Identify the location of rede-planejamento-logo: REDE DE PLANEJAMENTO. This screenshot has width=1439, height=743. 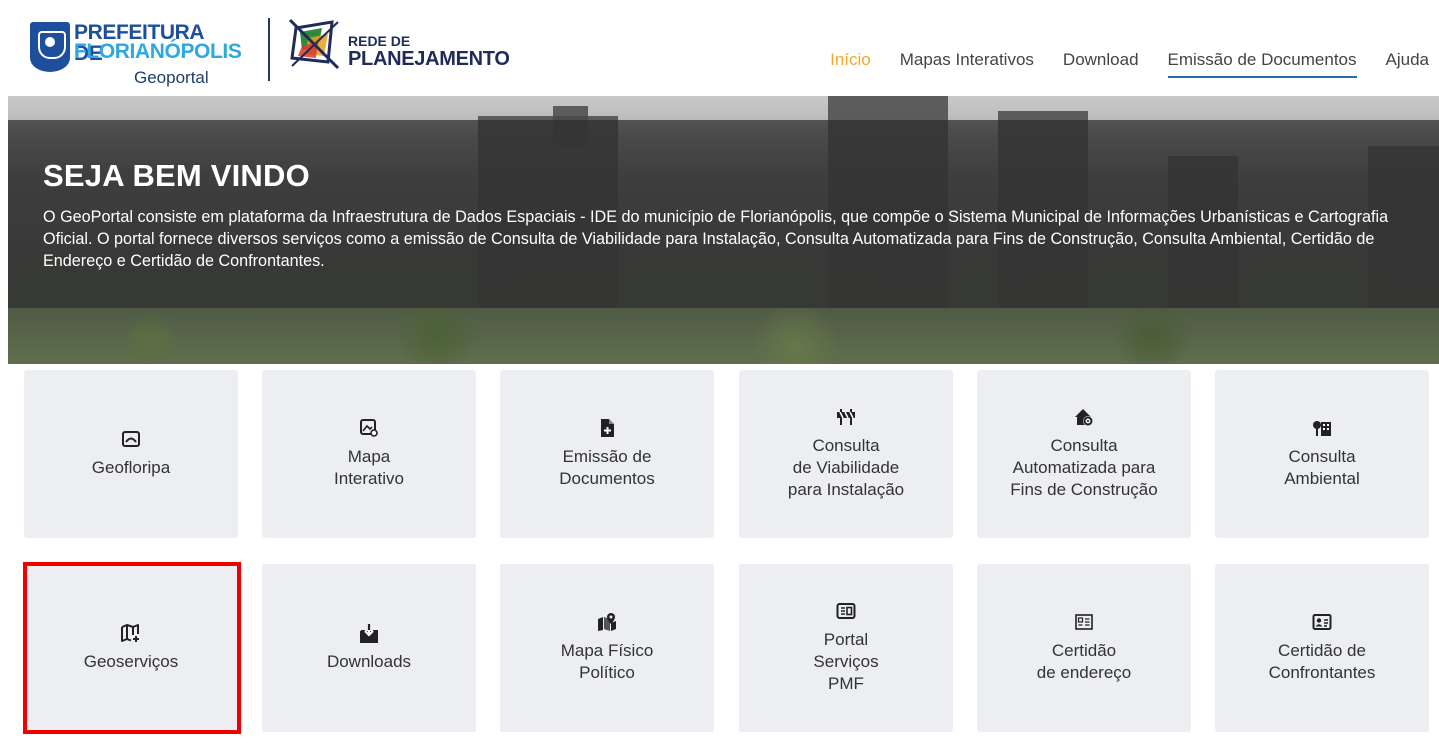
(403, 52).